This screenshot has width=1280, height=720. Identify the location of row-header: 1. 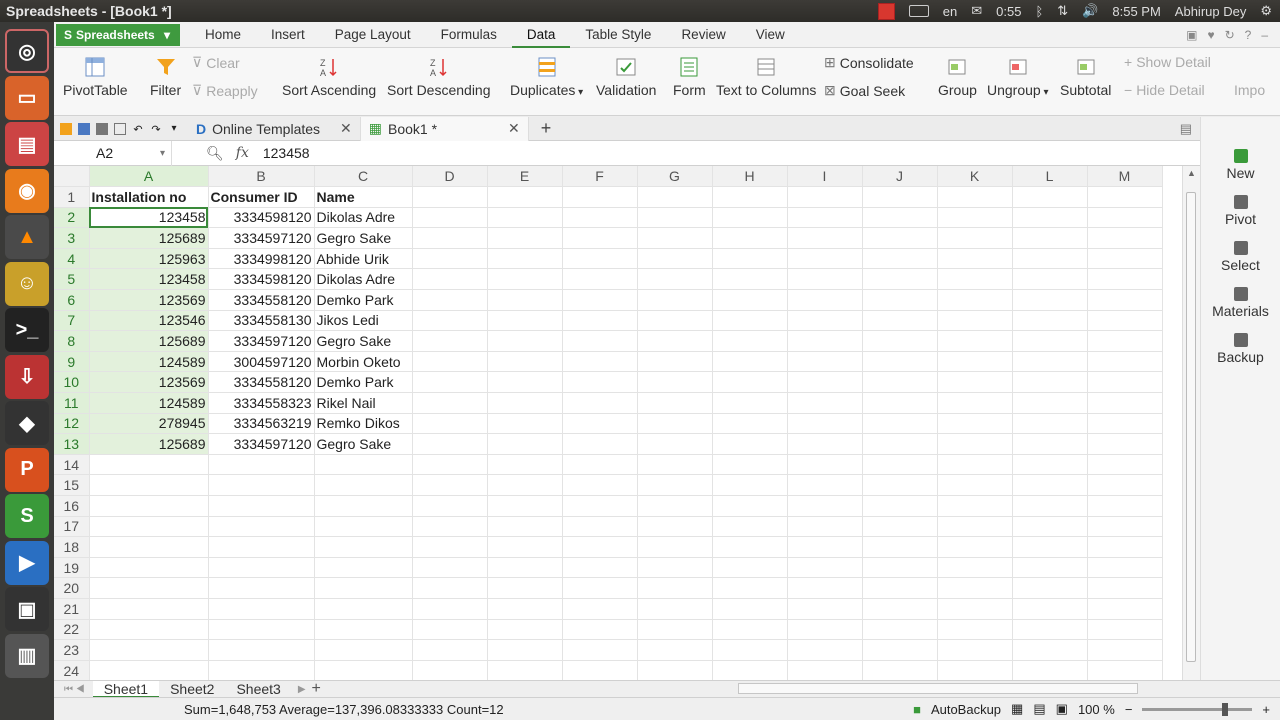
(72, 197).